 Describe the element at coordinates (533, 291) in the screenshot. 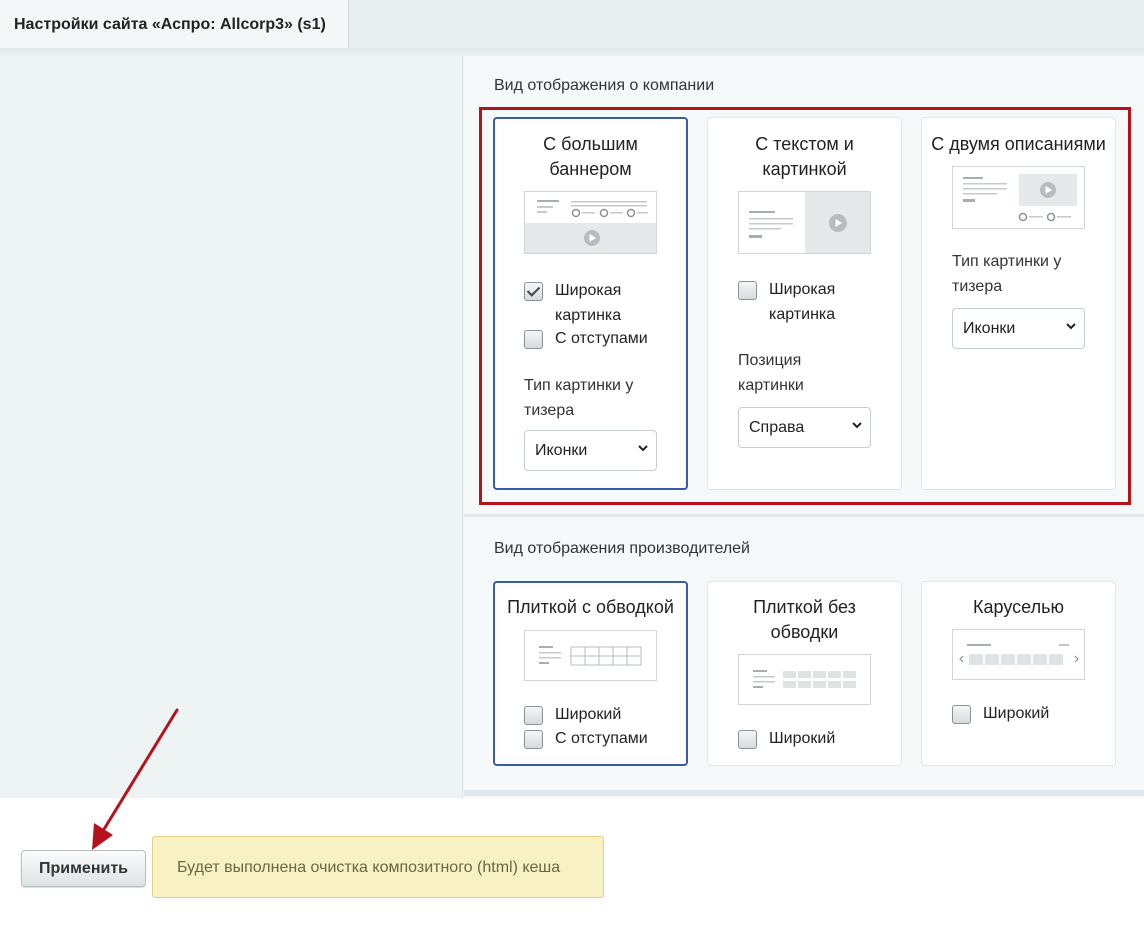

I see `checkbox-checked-icon` at that location.